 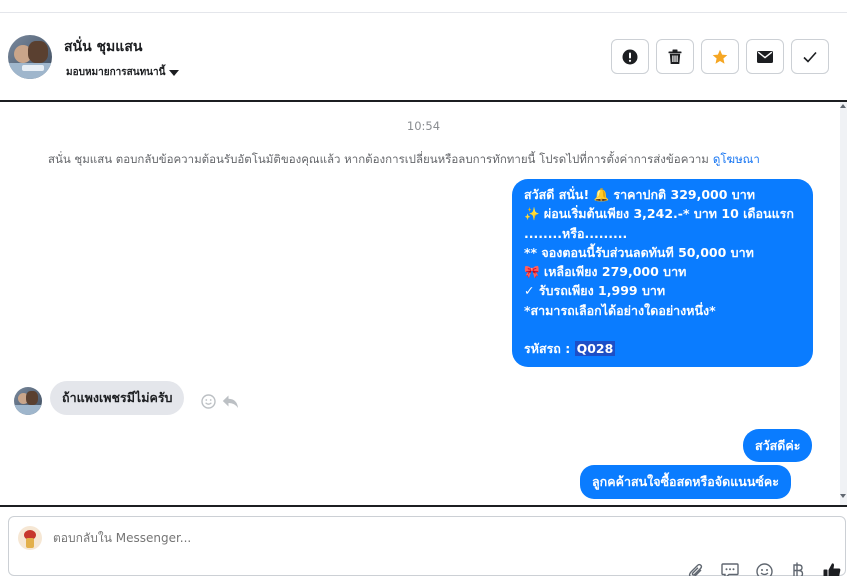 I want to click on view-ad-link: ดูโฆษณา, so click(x=736, y=159).